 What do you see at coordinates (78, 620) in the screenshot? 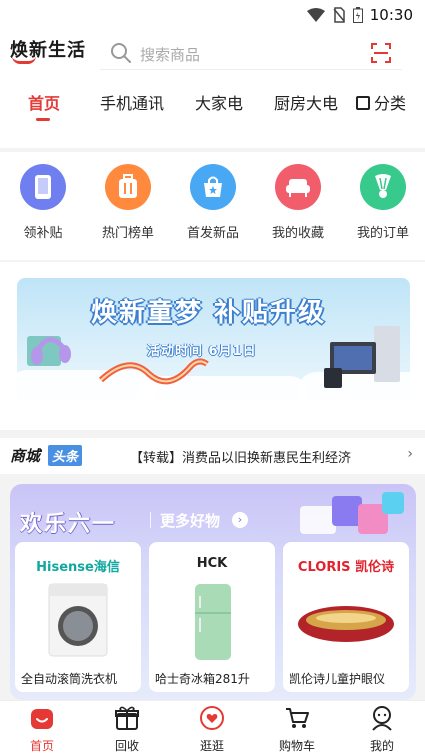
I see `washing-machine-image` at bounding box center [78, 620].